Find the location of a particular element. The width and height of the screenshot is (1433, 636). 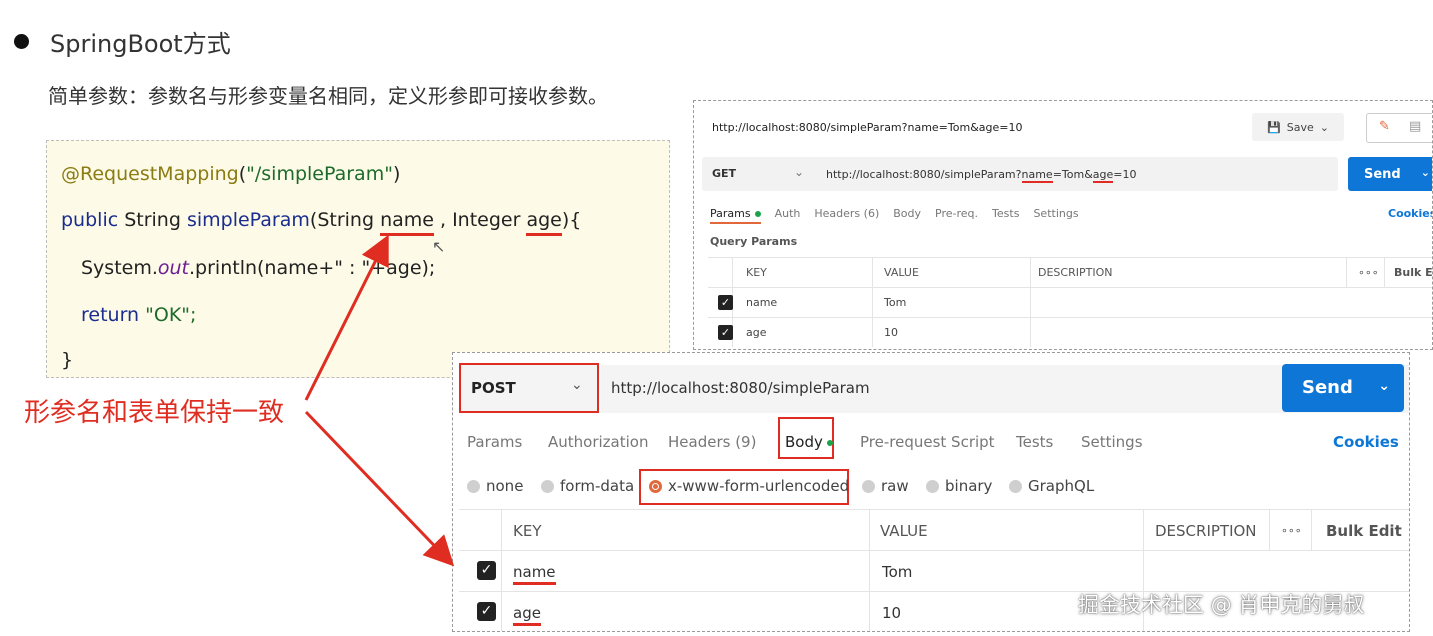

println-tail: "+age); is located at coordinates (398, 268).